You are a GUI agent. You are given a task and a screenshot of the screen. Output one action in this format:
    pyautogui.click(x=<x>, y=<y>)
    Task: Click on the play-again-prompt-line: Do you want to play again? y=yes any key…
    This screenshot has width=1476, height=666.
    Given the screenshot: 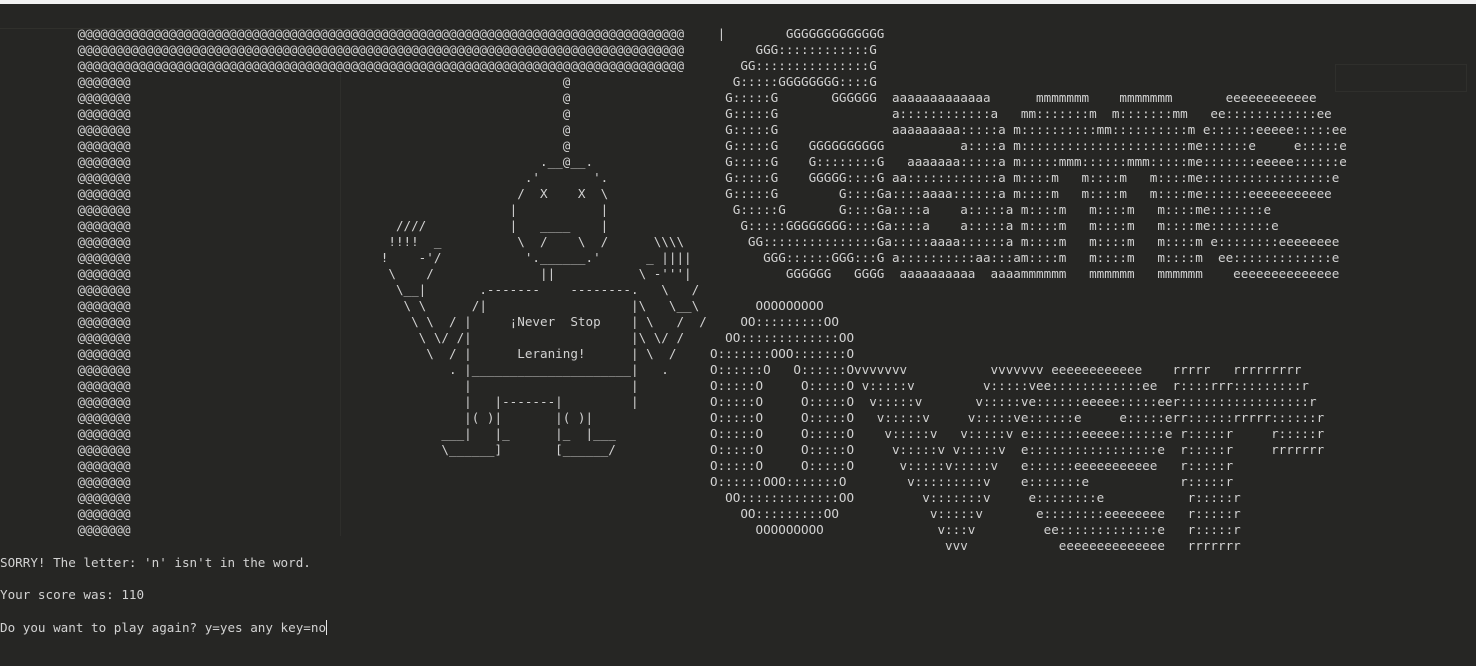 What is the action you would take?
    pyautogui.click(x=164, y=627)
    